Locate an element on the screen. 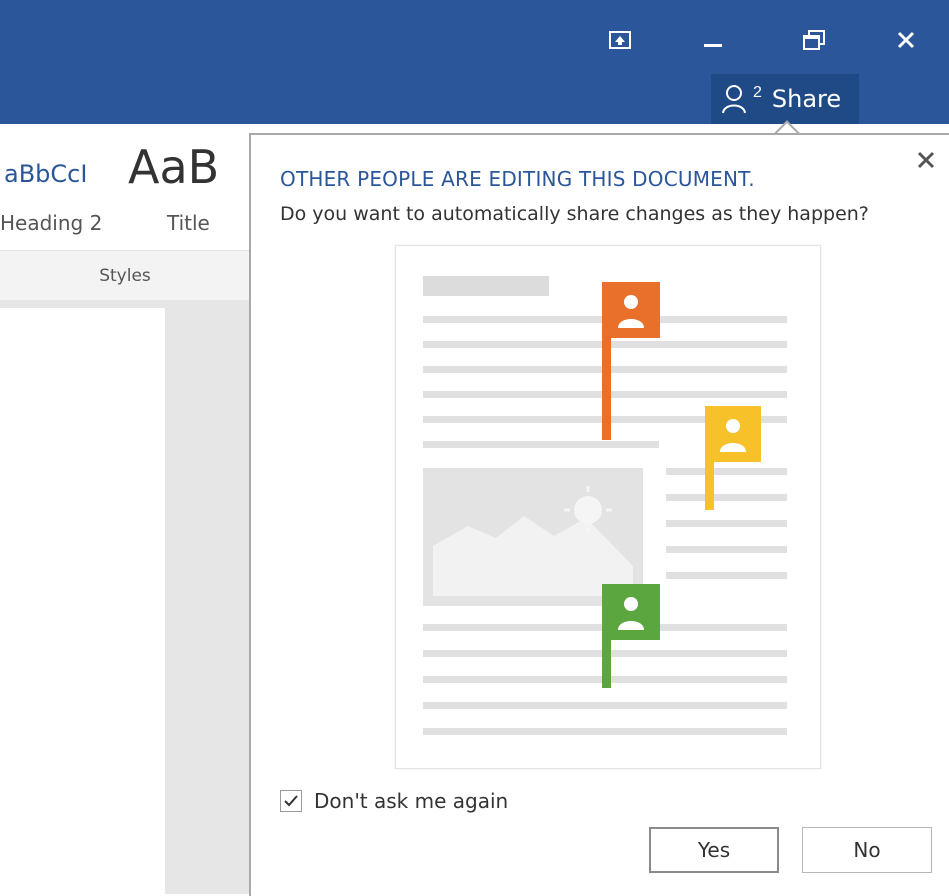 Image resolution: width=949 pixels, height=896 pixels. ribbon-styles-gallery: aBbCcI AaB Heading 2 Title Styles is located at coordinates (125, 212).